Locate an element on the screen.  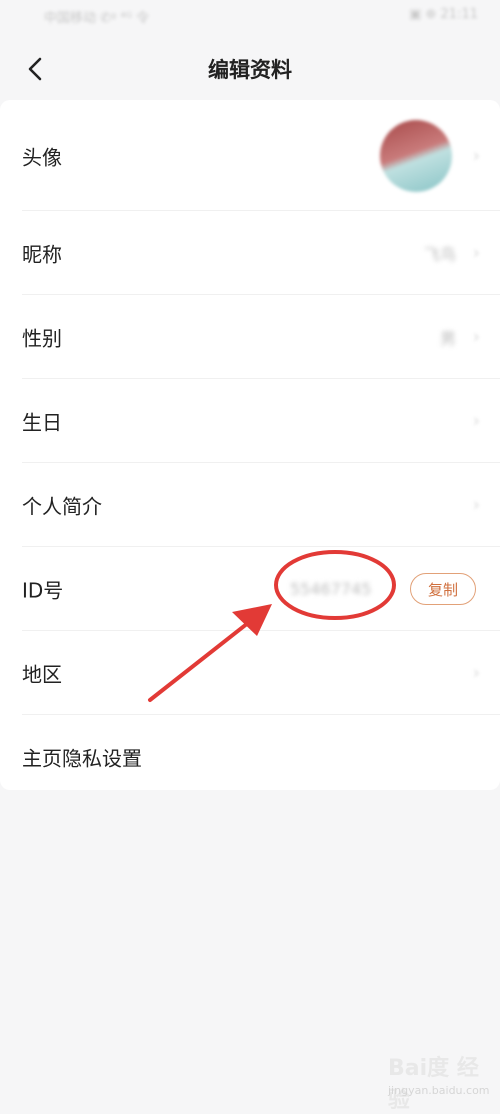
row-nickname: 昵称 飞鸟 › is located at coordinates (250, 253).